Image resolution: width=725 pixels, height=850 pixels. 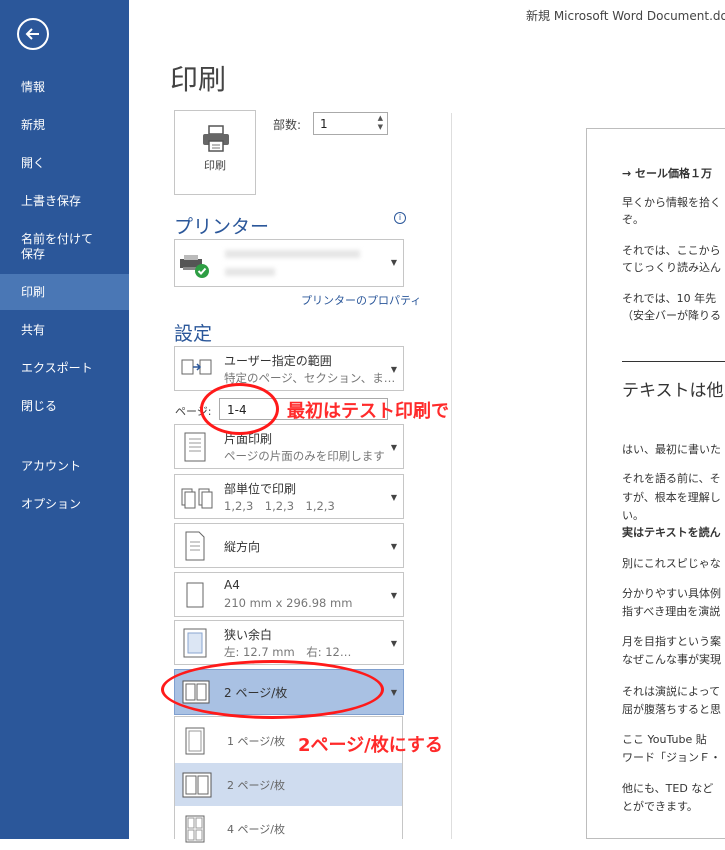 What do you see at coordinates (239, 409) in the screenshot?
I see `annotation-oval-pages` at bounding box center [239, 409].